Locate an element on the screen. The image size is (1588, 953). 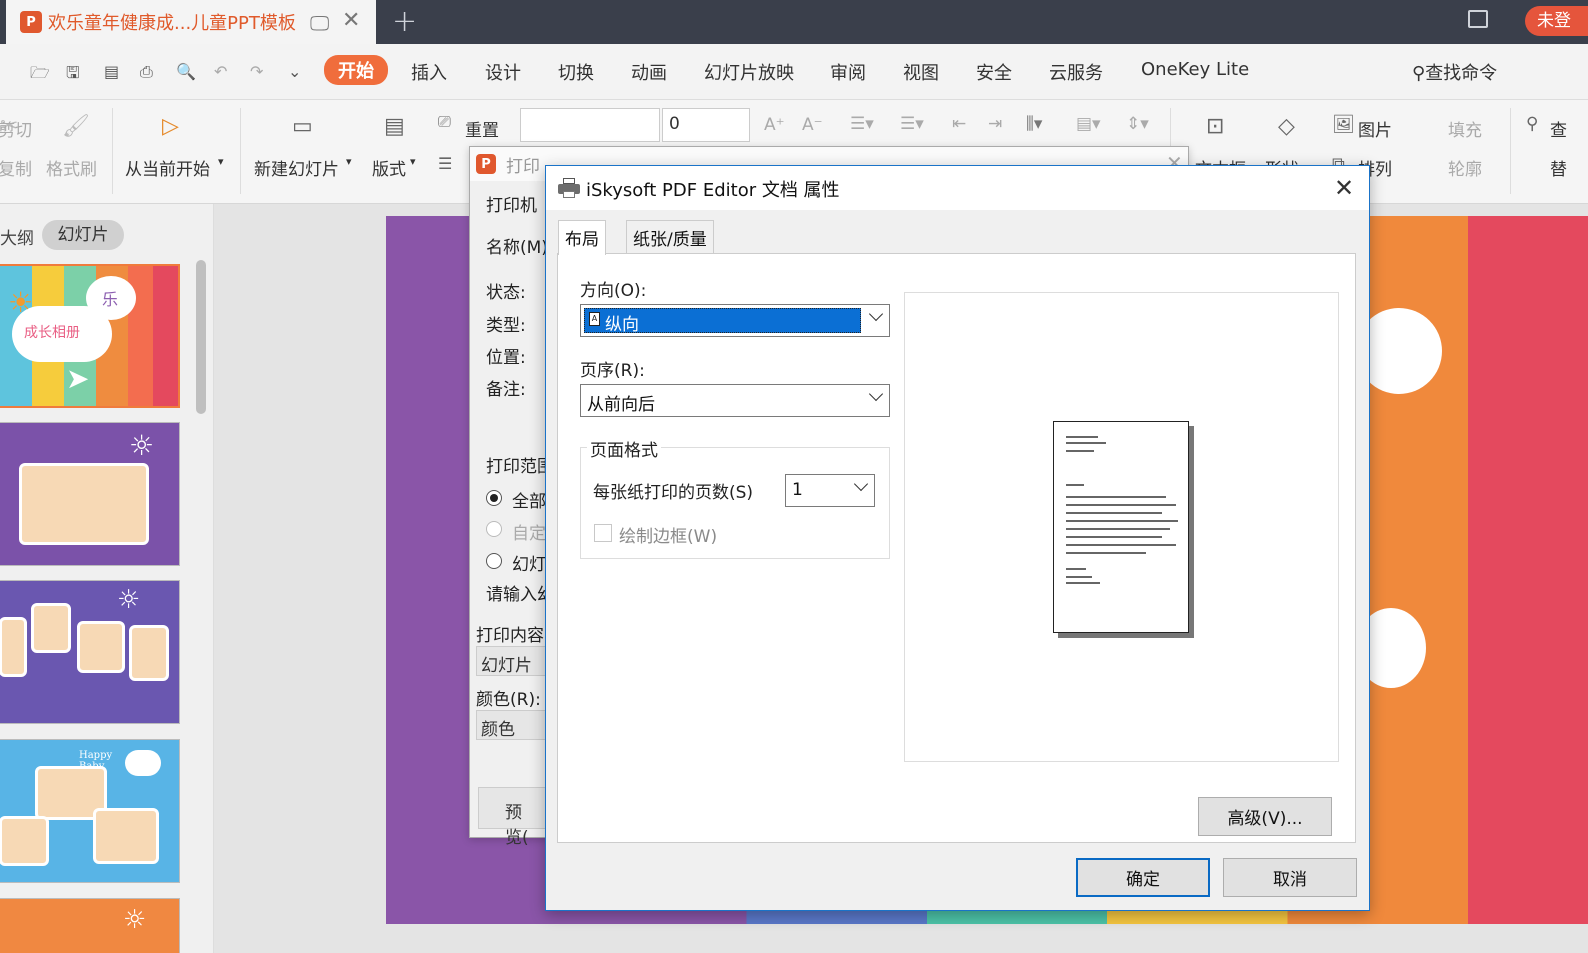
range-slides-radio is located at coordinates (494, 561).